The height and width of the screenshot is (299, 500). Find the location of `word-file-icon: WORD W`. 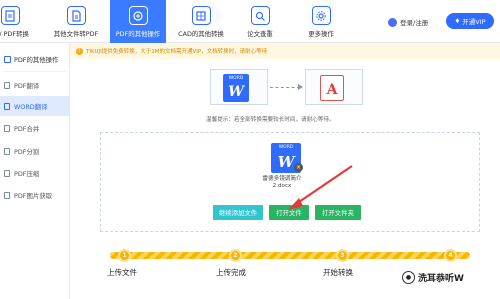

word-file-icon: WORD W is located at coordinates (236, 88).